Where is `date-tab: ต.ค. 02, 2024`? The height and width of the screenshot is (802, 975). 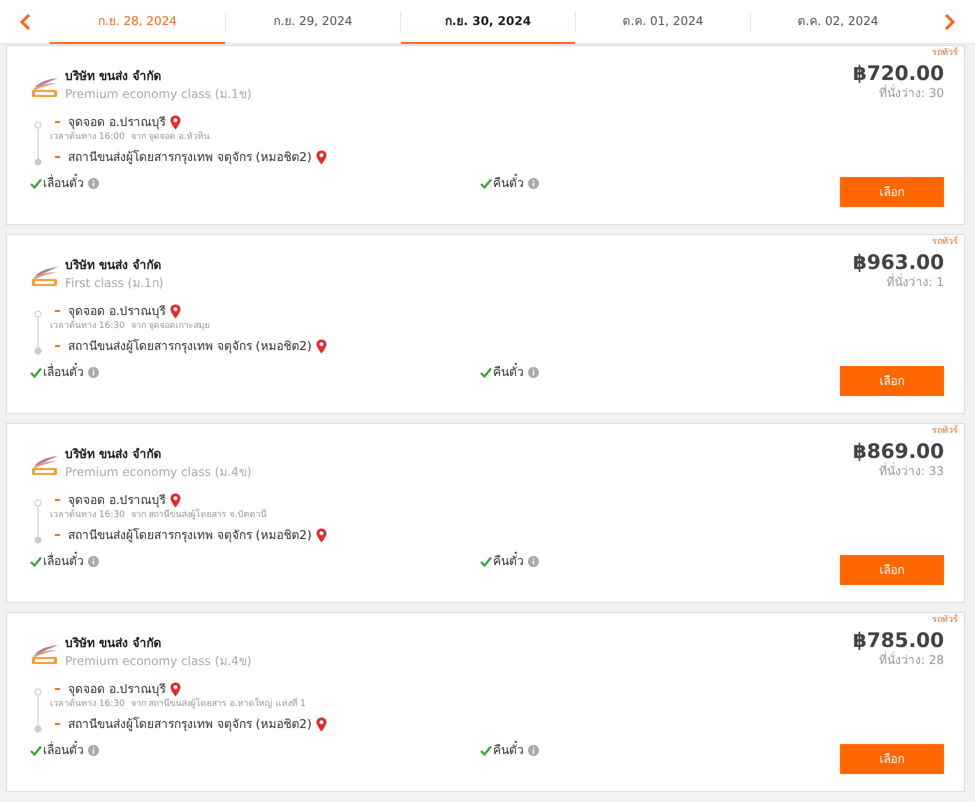
date-tab: ต.ค. 02, 2024 is located at coordinates (838, 22).